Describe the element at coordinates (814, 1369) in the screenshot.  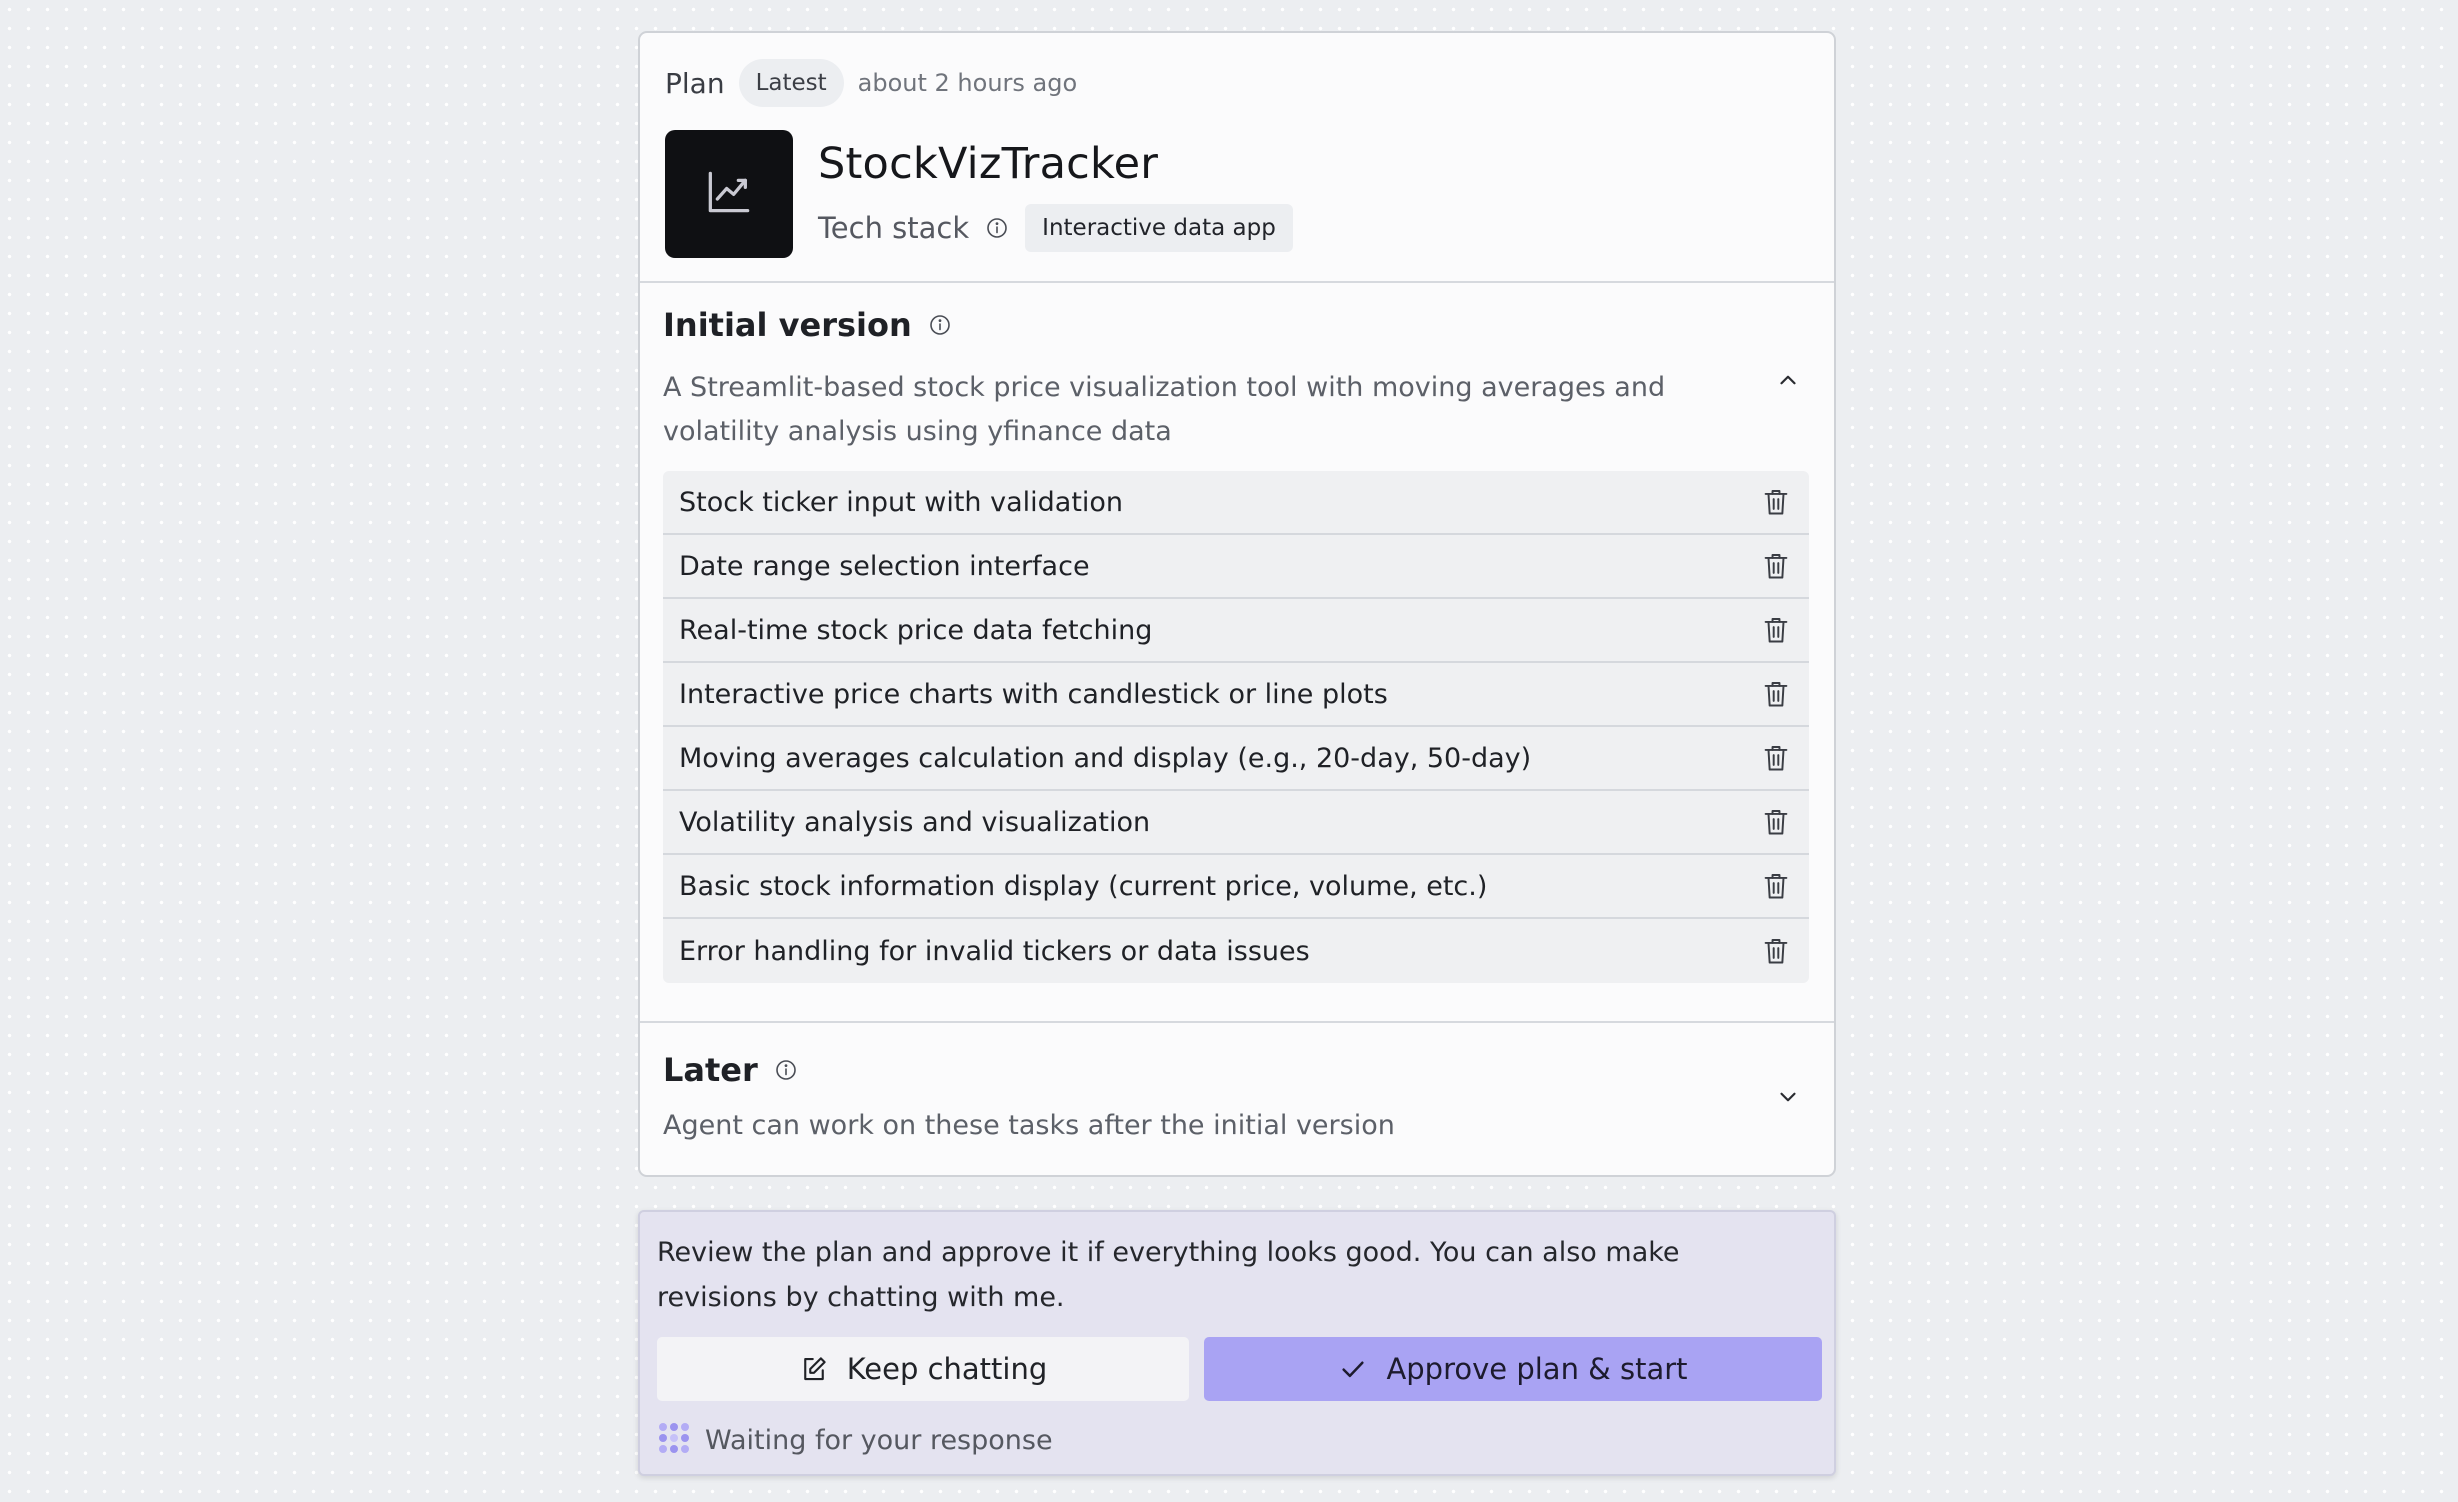
I see `edit-icon` at that location.